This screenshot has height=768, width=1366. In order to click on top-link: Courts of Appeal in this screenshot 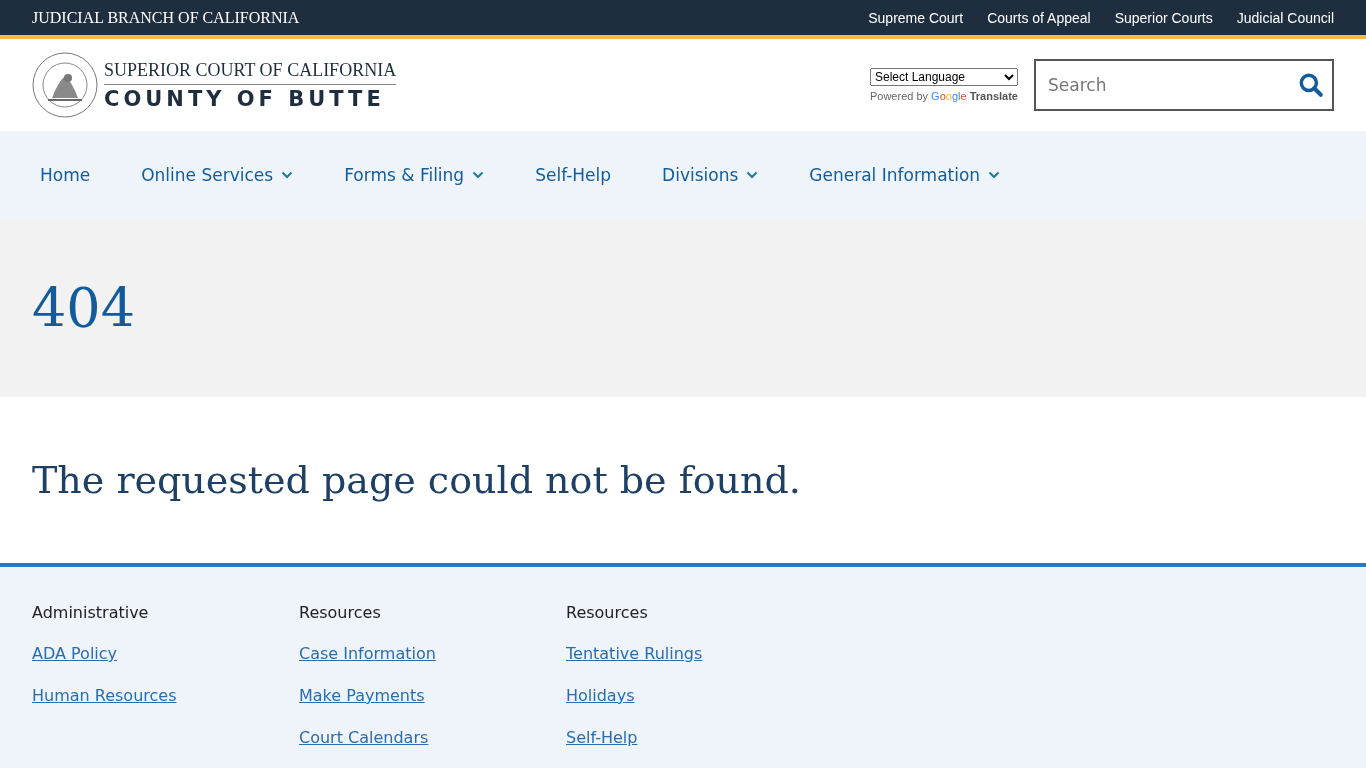, I will do `click(1039, 17)`.